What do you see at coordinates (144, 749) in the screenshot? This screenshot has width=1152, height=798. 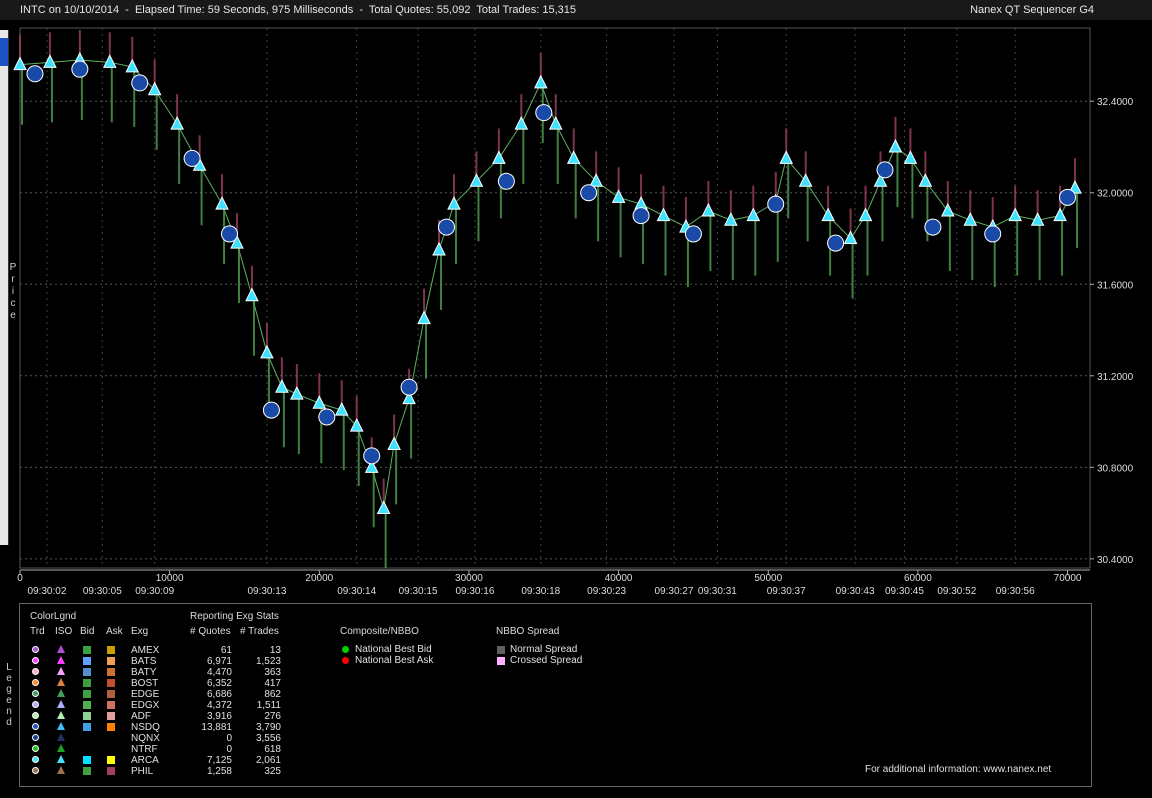 I see `exchange-name: NTRF` at bounding box center [144, 749].